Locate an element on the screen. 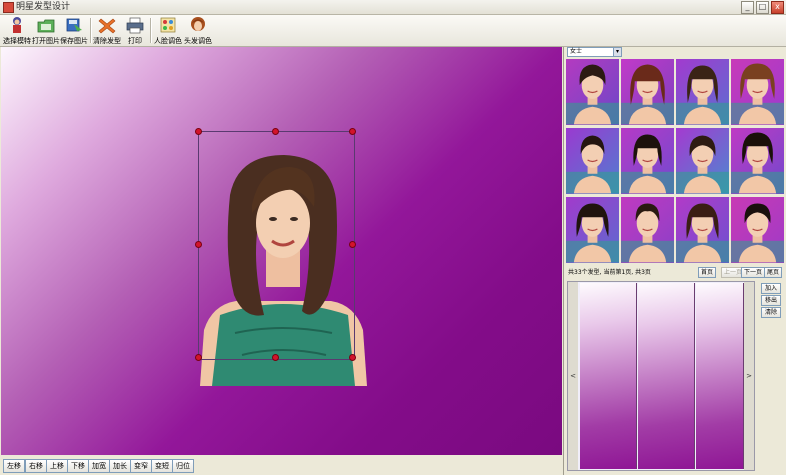 The image size is (786, 475). add-button: 加入 is located at coordinates (771, 288).